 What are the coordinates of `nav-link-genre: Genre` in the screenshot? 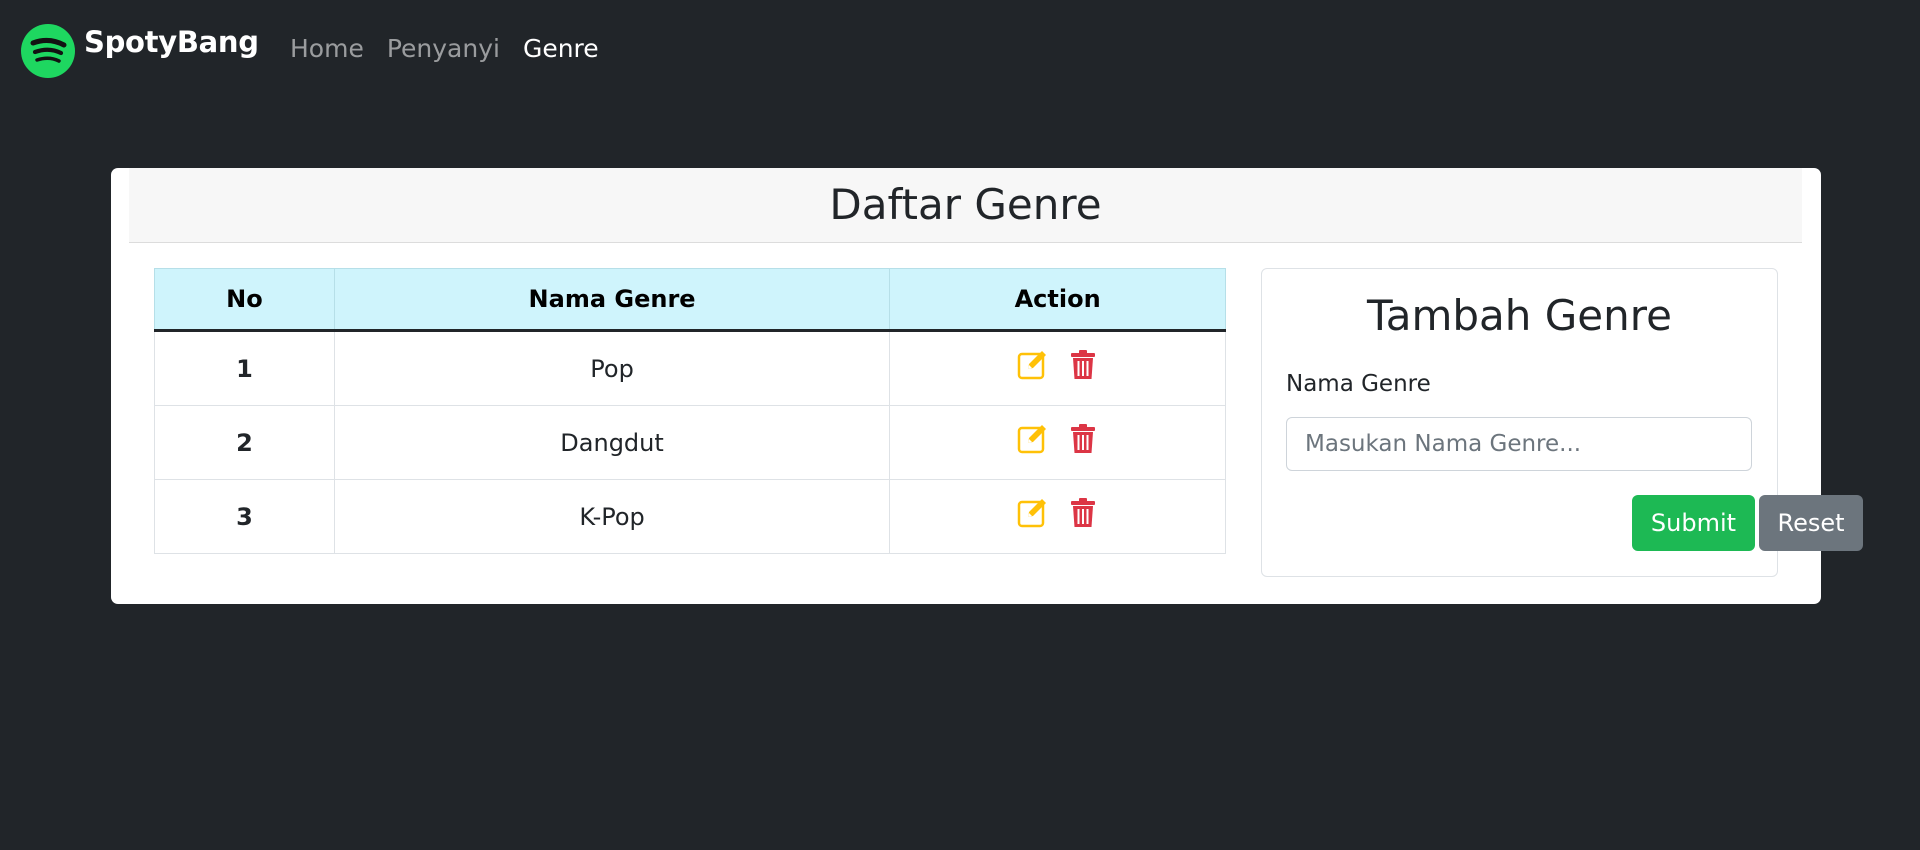 It's located at (561, 48).